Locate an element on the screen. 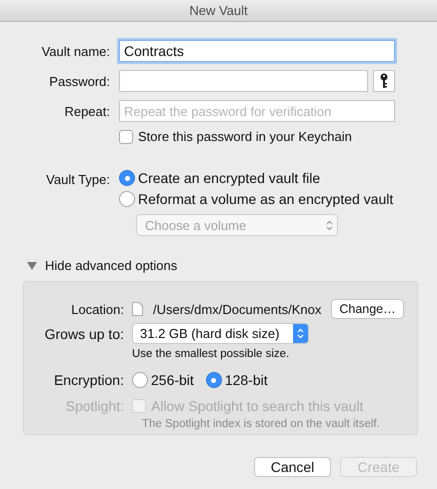  size-popup: 31.2 GB (hard disk size) is located at coordinates (220, 333).